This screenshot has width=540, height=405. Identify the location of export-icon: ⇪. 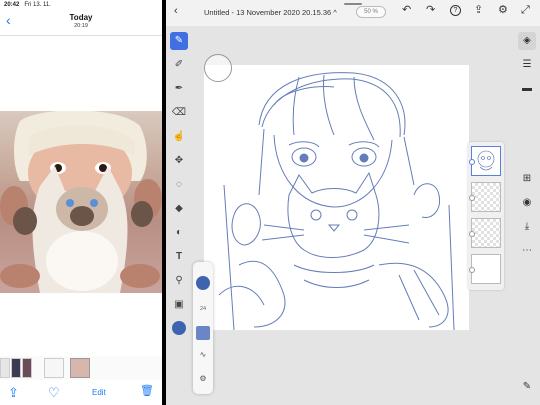
(478, 10).